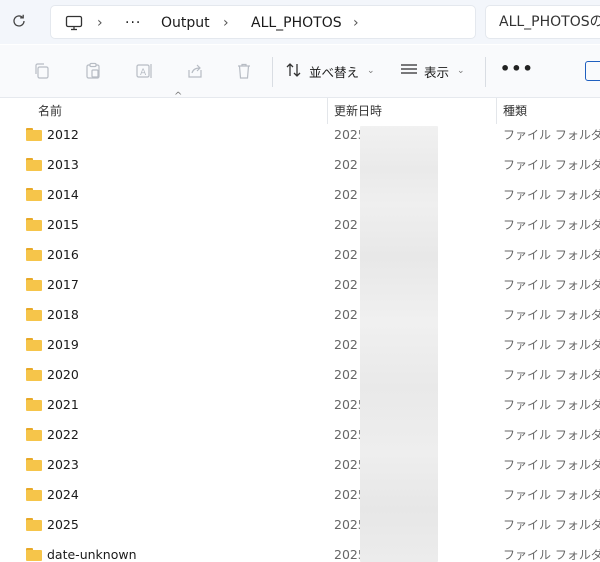 Image resolution: width=600 pixels, height=562 pixels. I want to click on breadcrumb-overflow: ···, so click(133, 23).